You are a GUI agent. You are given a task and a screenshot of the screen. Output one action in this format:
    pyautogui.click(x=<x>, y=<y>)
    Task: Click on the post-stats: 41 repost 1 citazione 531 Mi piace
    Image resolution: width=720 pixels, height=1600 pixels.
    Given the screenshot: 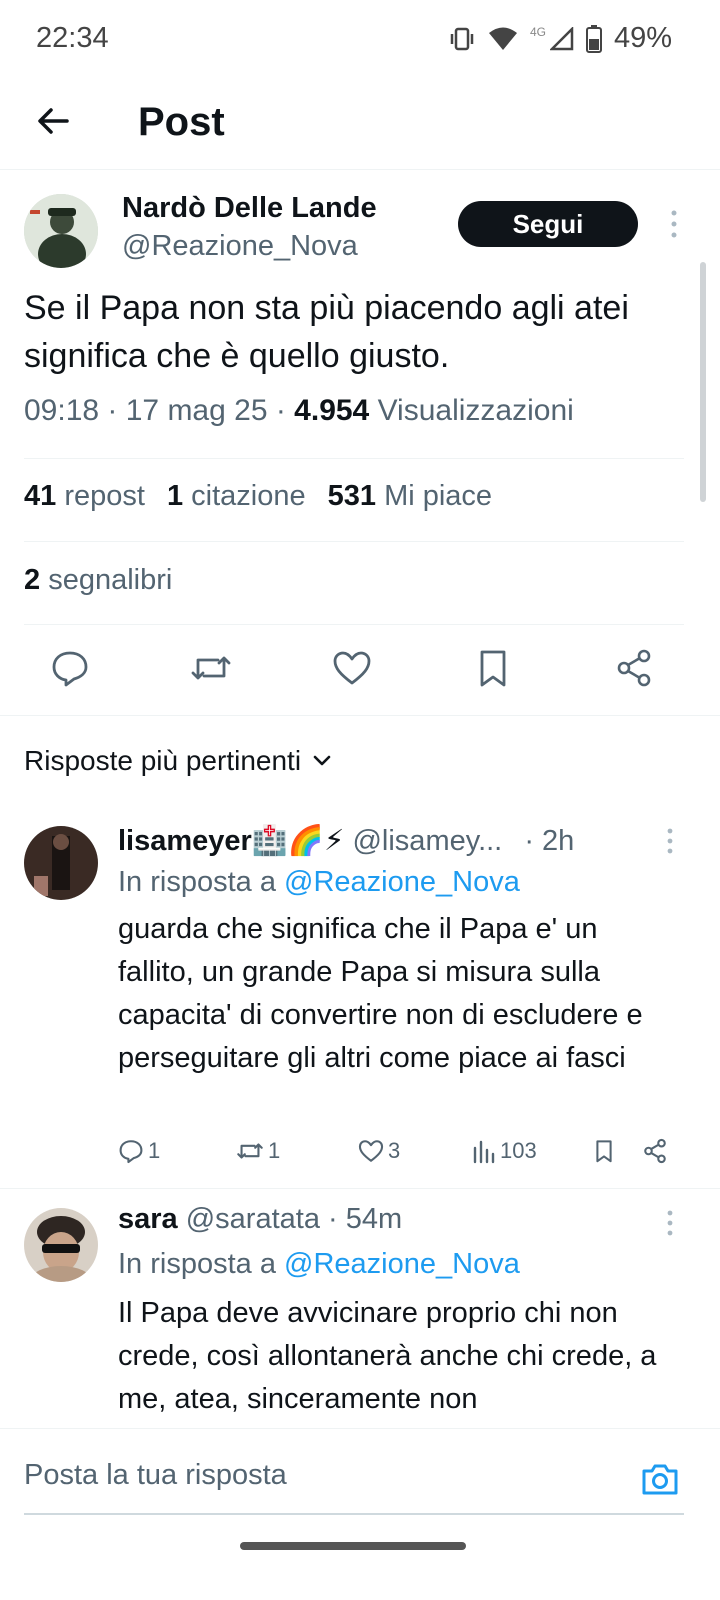 What is the action you would take?
    pyautogui.click(x=258, y=496)
    